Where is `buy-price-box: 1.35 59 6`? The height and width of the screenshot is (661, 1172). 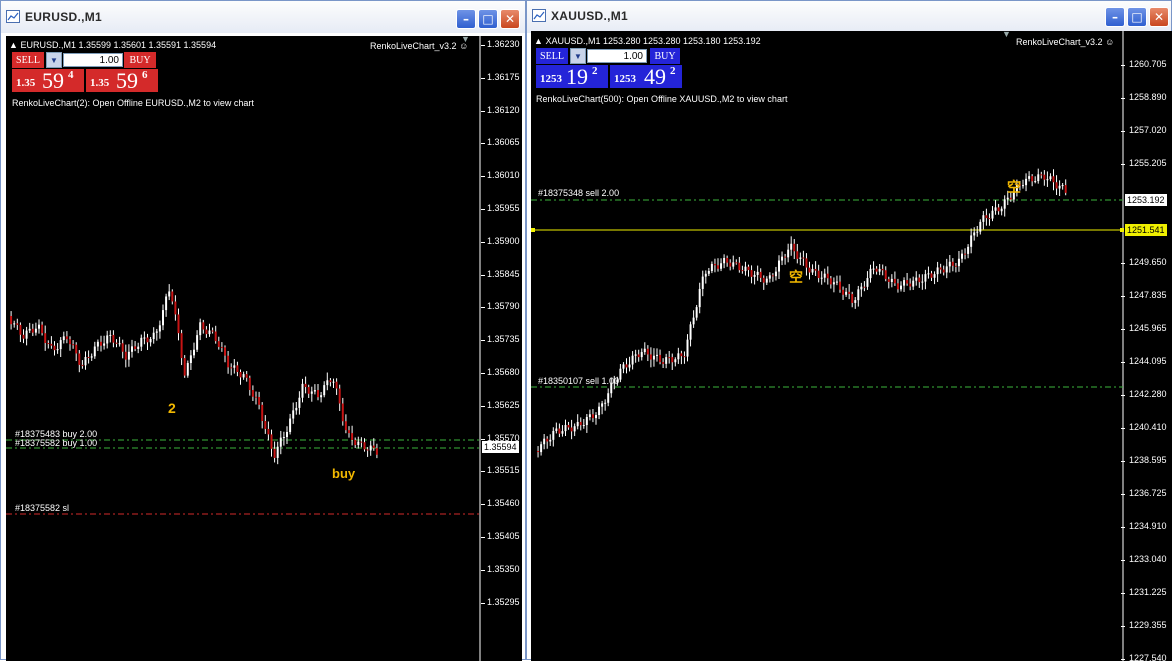
buy-price-box: 1.35 59 6 is located at coordinates (122, 80).